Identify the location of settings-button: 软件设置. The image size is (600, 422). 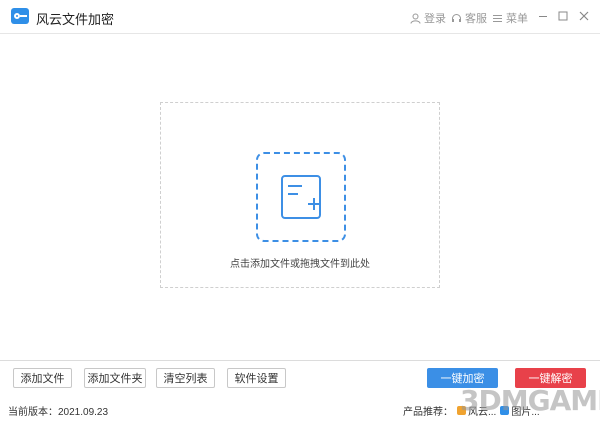
(256, 378).